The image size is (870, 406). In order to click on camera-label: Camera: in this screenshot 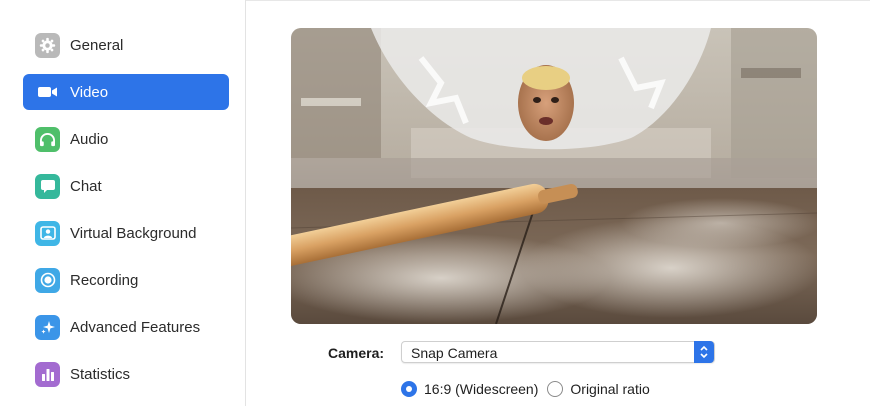, I will do `click(356, 353)`.